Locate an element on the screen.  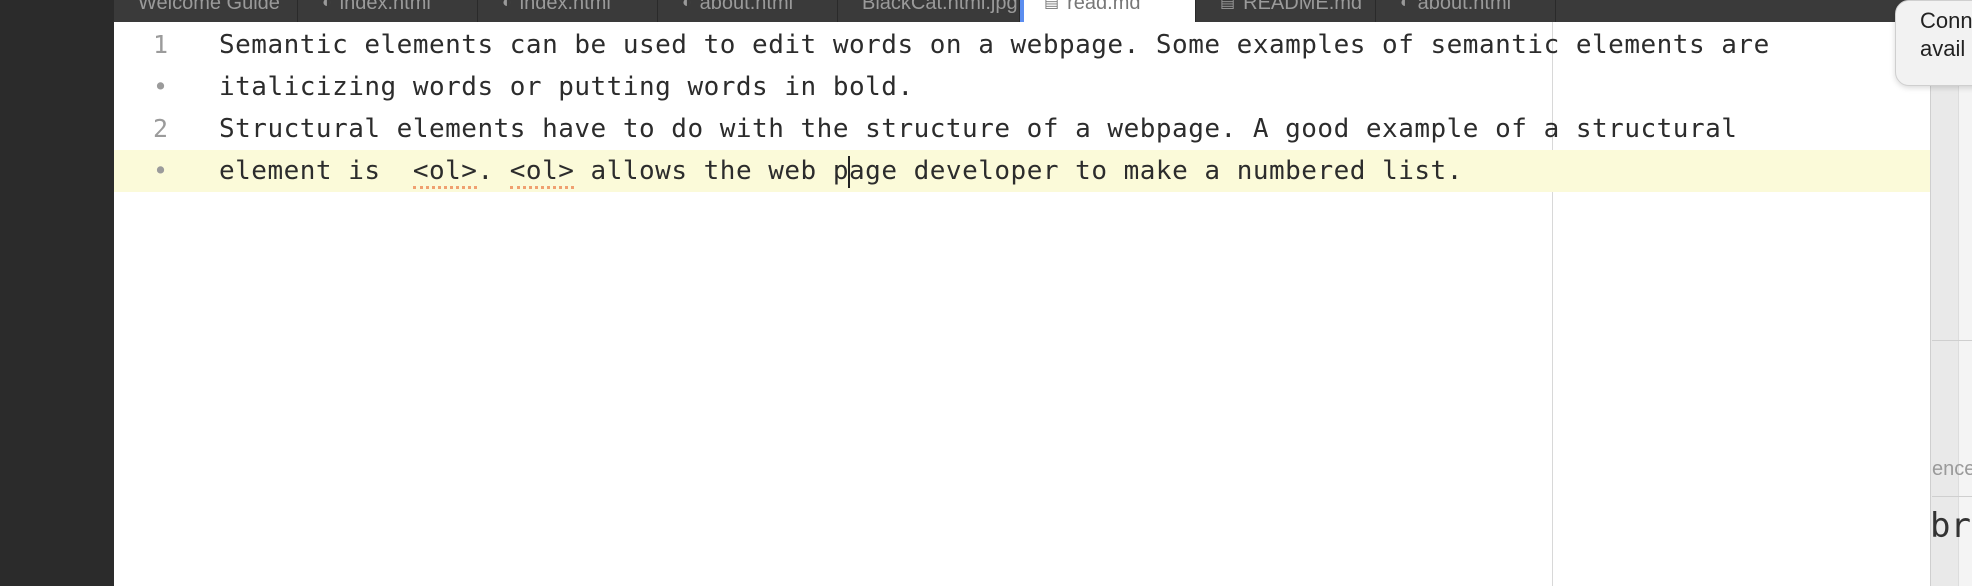
scrollbar is located at coordinates (1965, 293).